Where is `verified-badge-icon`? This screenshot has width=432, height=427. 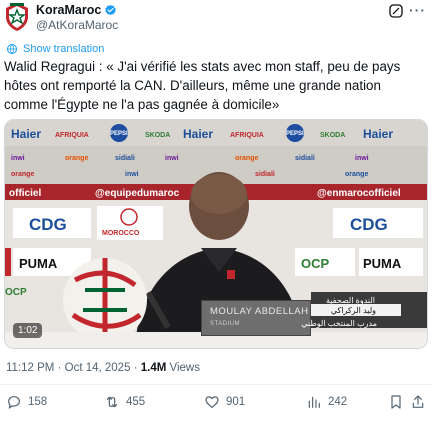
verified-badge-icon is located at coordinates (110, 9).